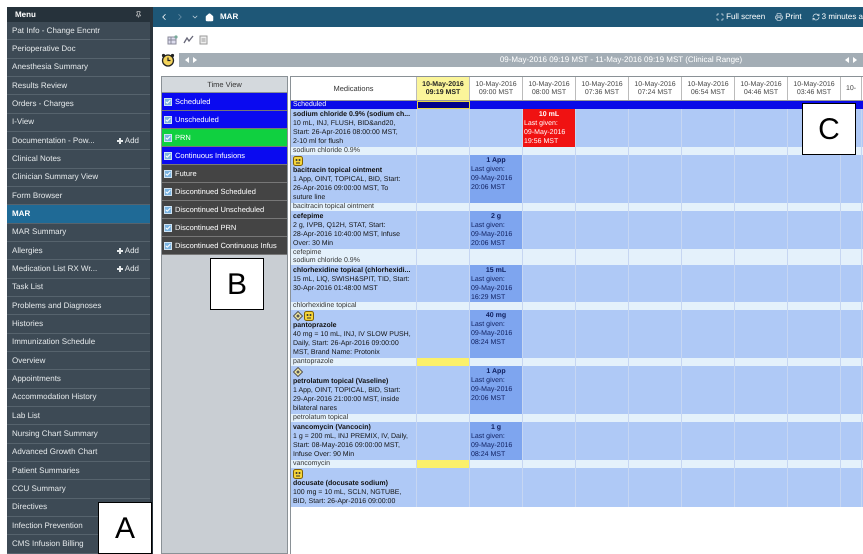 The width and height of the screenshot is (863, 554). I want to click on chart-icon, so click(188, 39).